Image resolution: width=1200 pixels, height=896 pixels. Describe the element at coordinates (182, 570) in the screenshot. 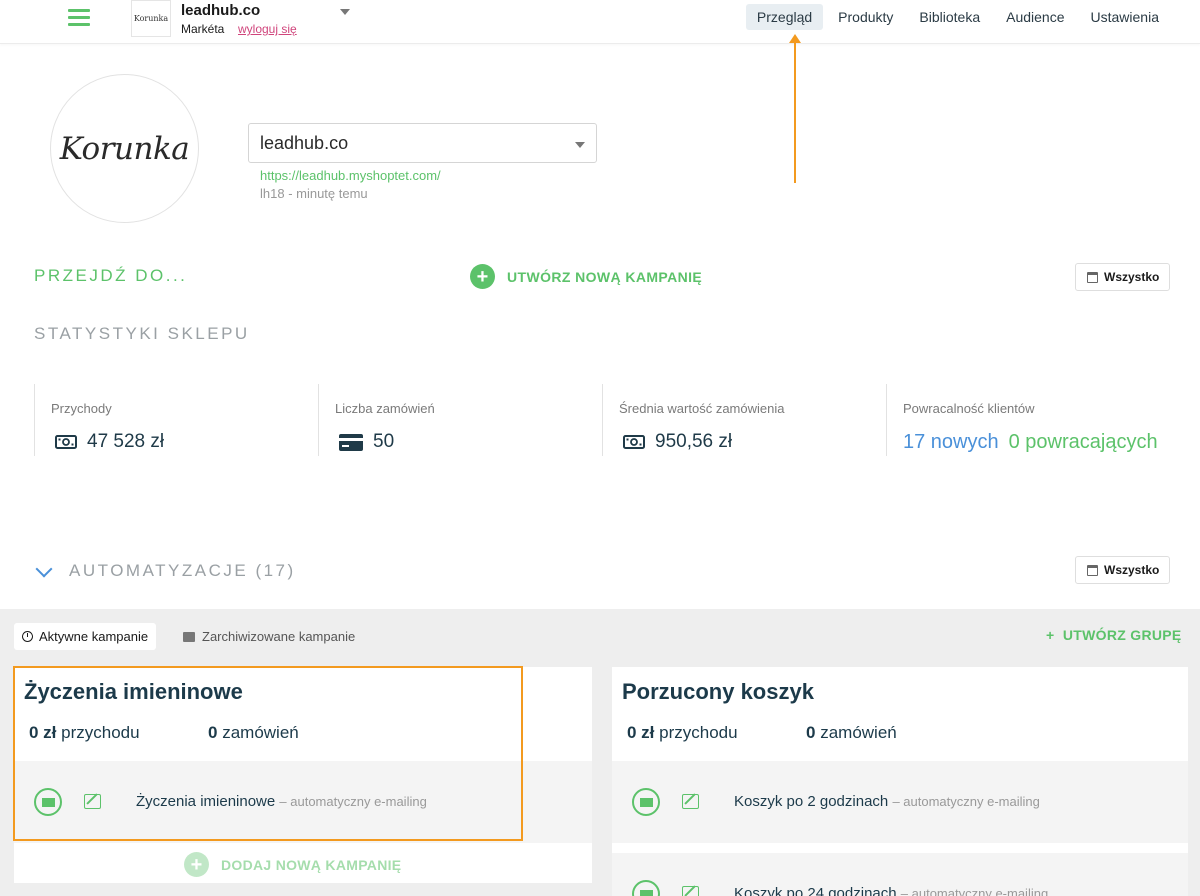

I see `automations-section-title: AUTOMATYZACJE (17)` at that location.